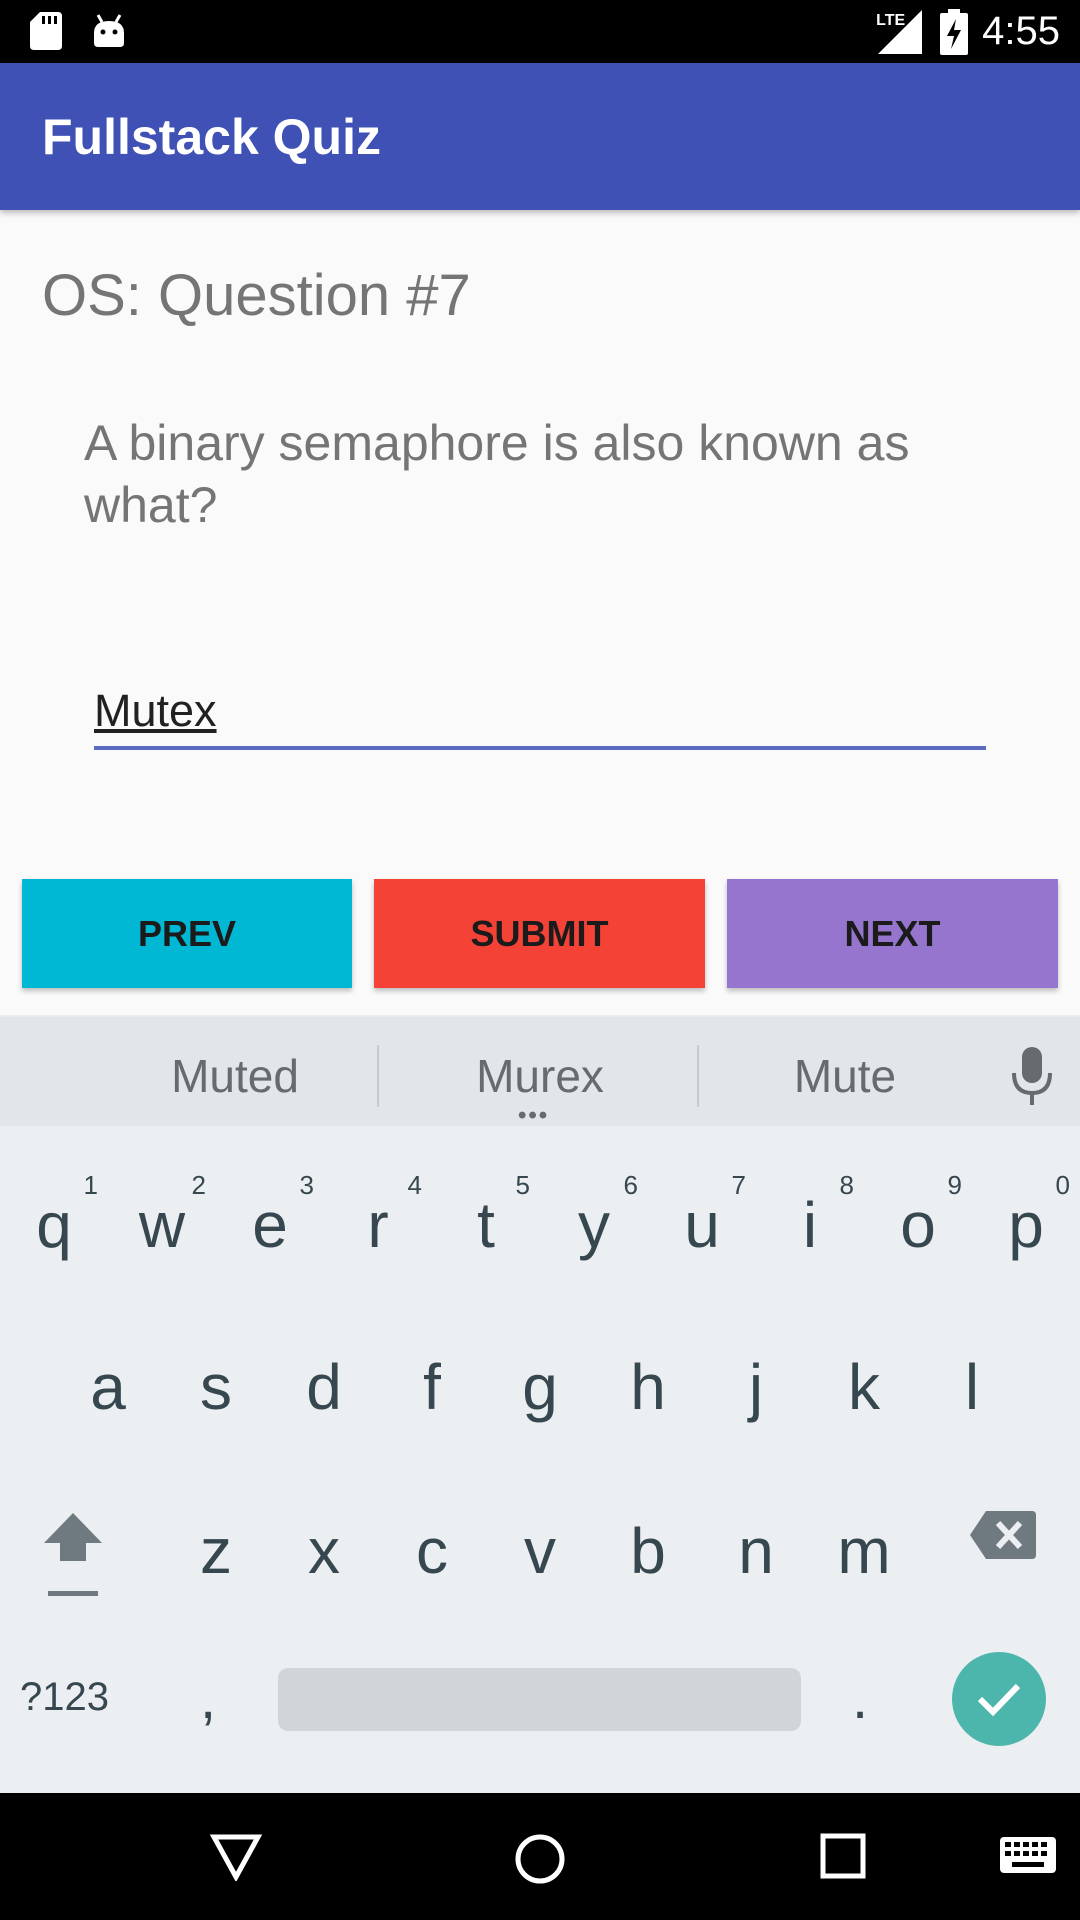  I want to click on key-l: l, so click(972, 1387).